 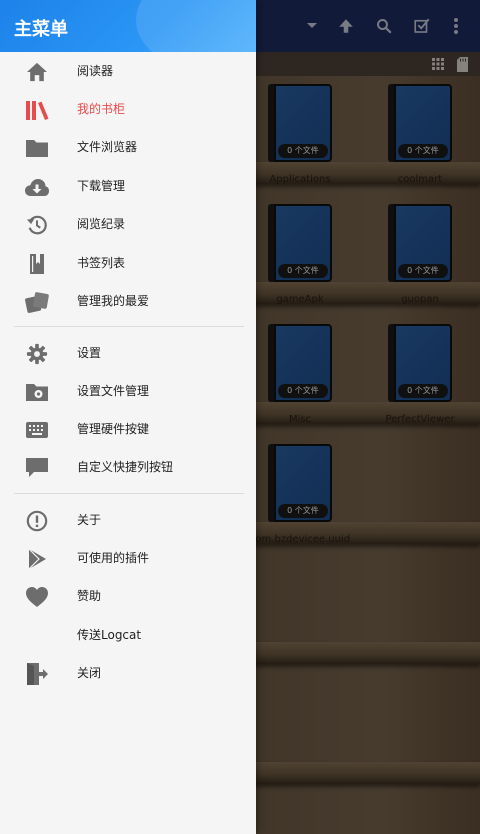 What do you see at coordinates (107, 147) in the screenshot?
I see `menu-item-label: 文件浏览器` at bounding box center [107, 147].